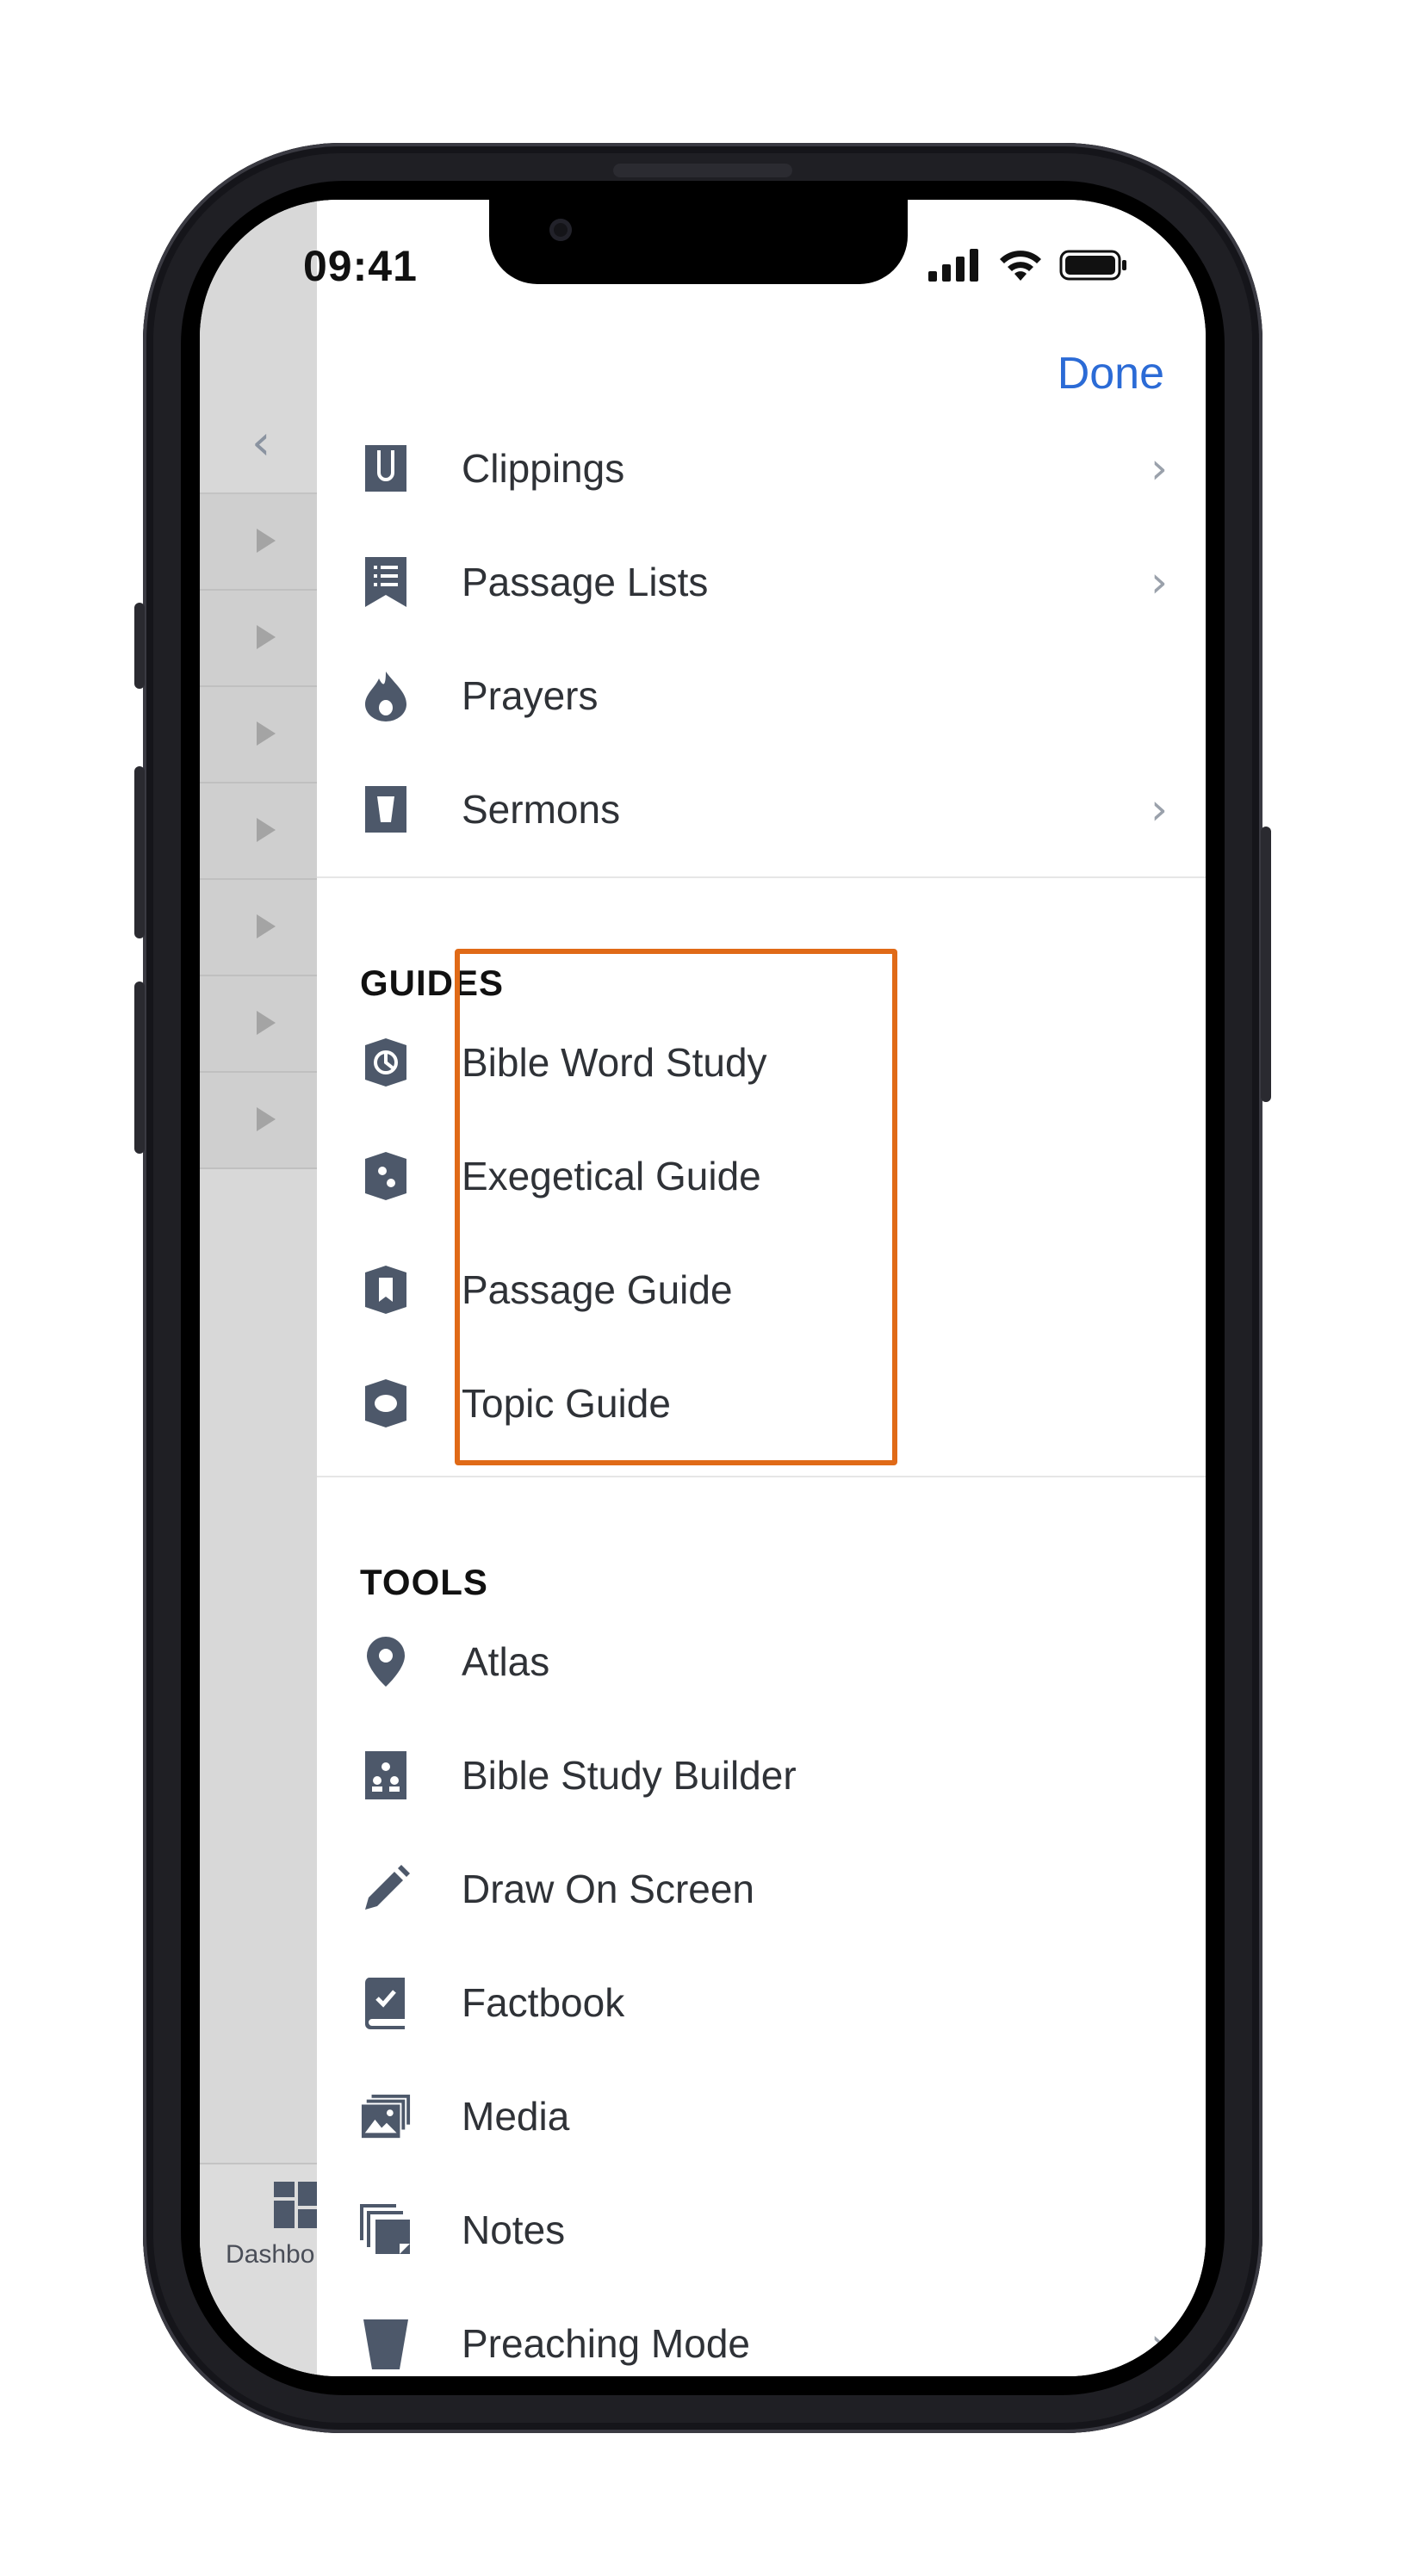 This screenshot has width=1402, height=2576. Describe the element at coordinates (762, 696) in the screenshot. I see `menu-item-prayers: Prayers` at that location.